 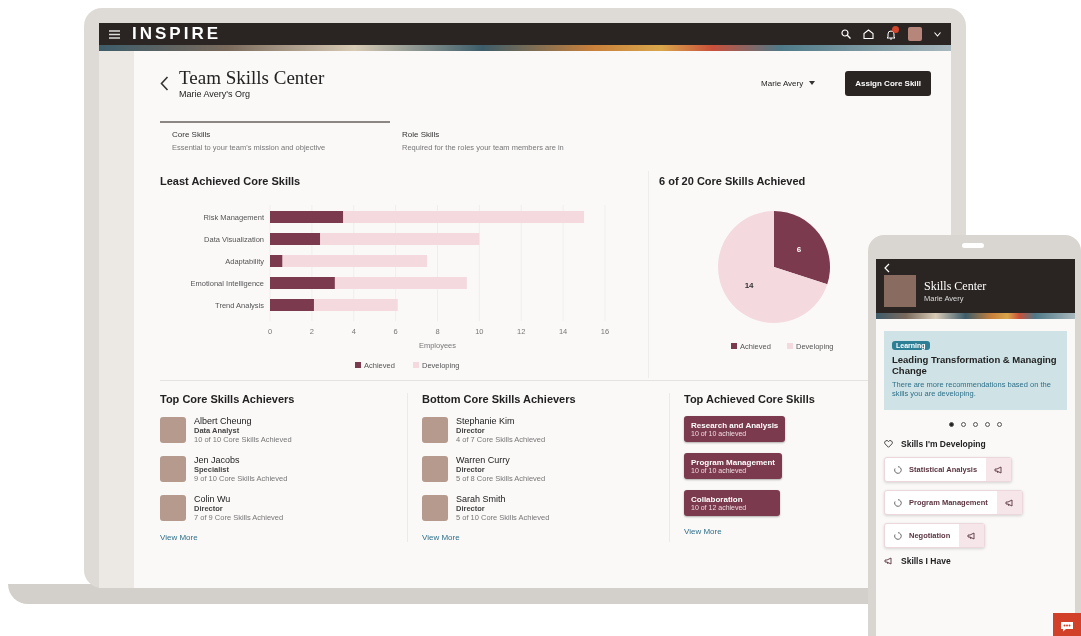 What do you see at coordinates (114, 34) in the screenshot?
I see `menu-icon` at bounding box center [114, 34].